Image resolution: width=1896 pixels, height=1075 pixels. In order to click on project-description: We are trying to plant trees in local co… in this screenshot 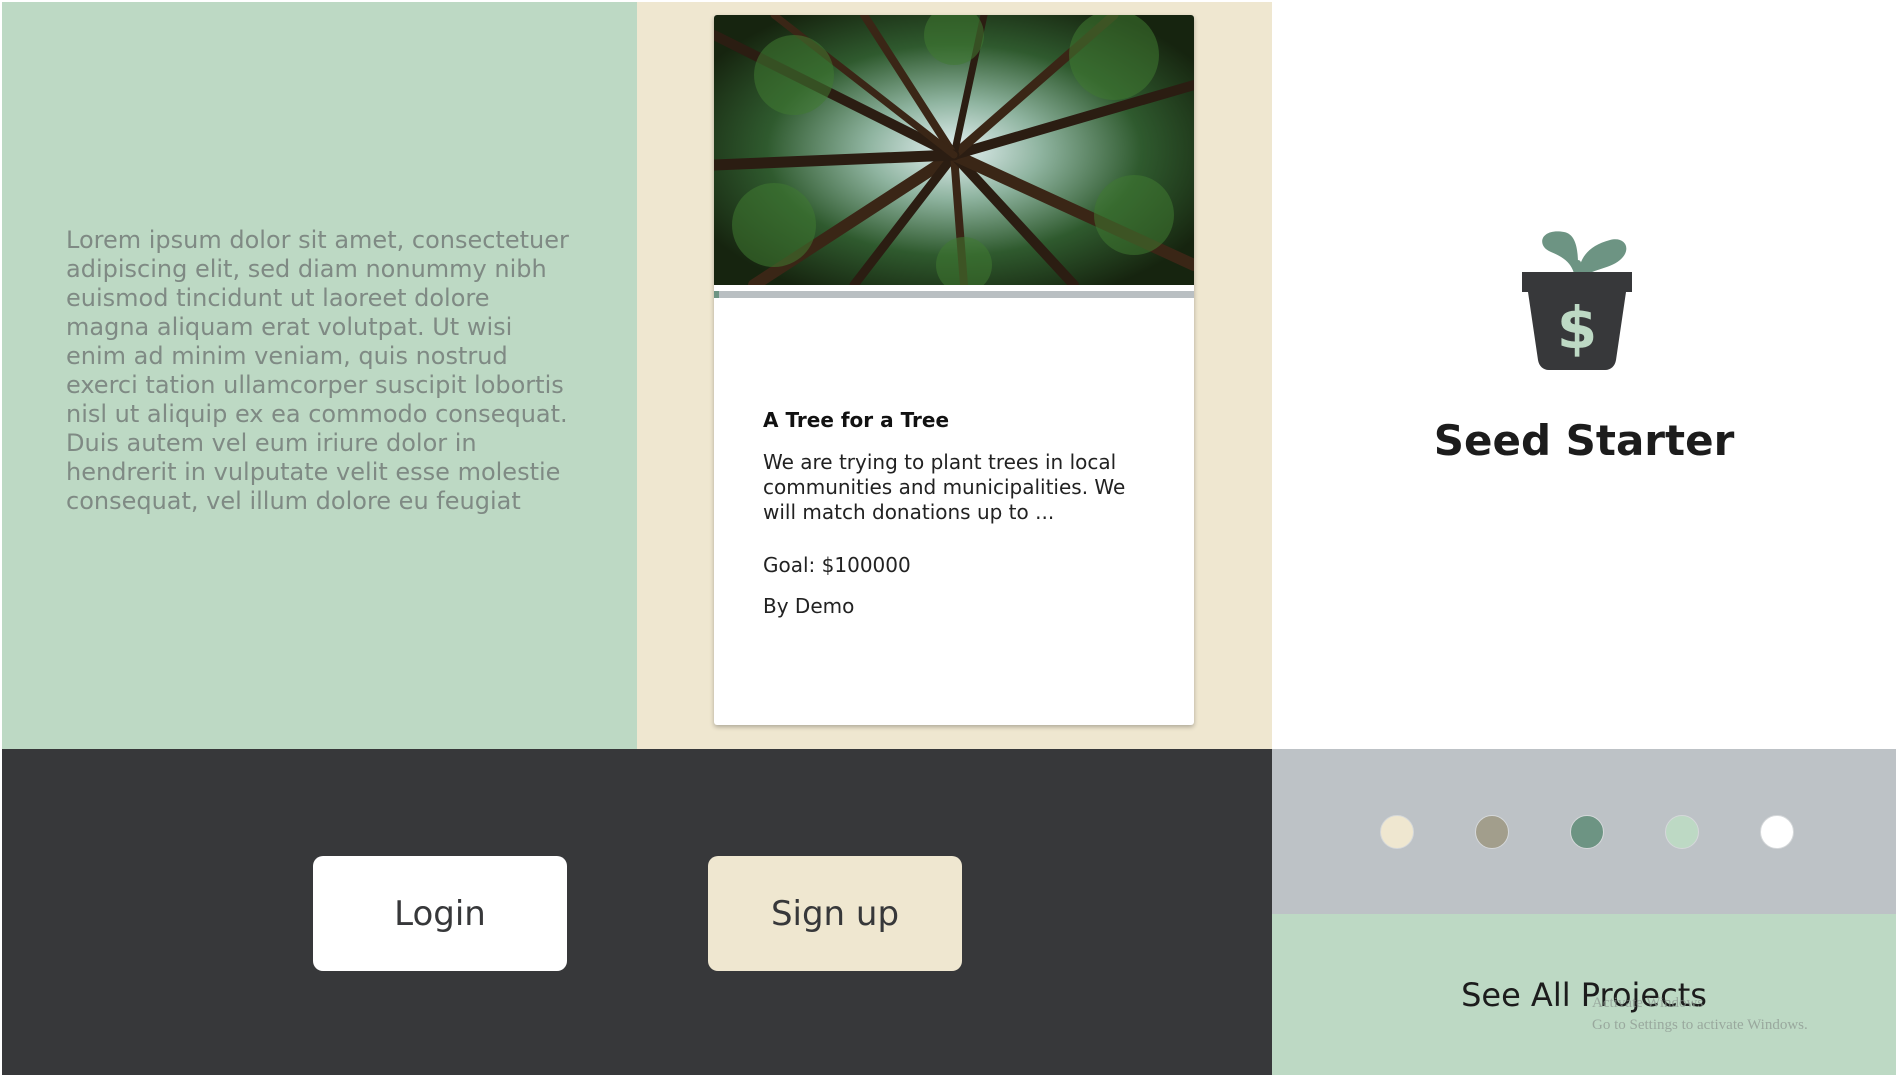, I will do `click(944, 487)`.